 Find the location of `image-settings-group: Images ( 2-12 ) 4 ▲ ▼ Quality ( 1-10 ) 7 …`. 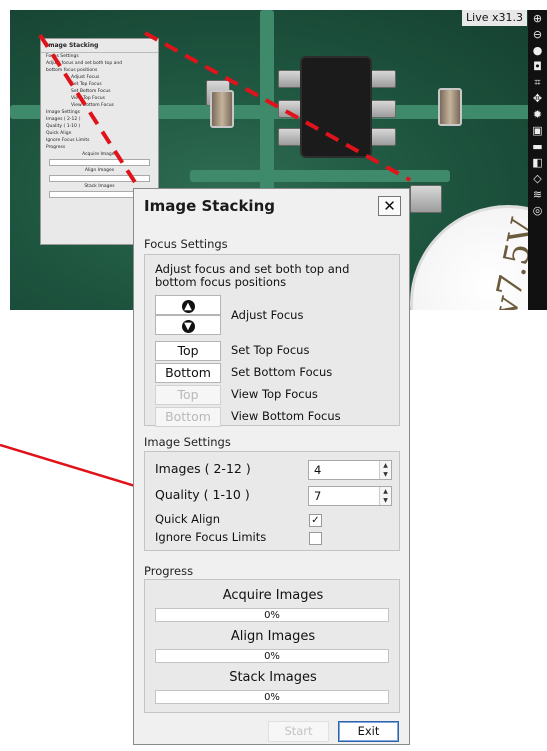

image-settings-group: Images ( 2-12 ) 4 ▲ ▼ Quality ( 1-10 ) 7 … is located at coordinates (272, 501).